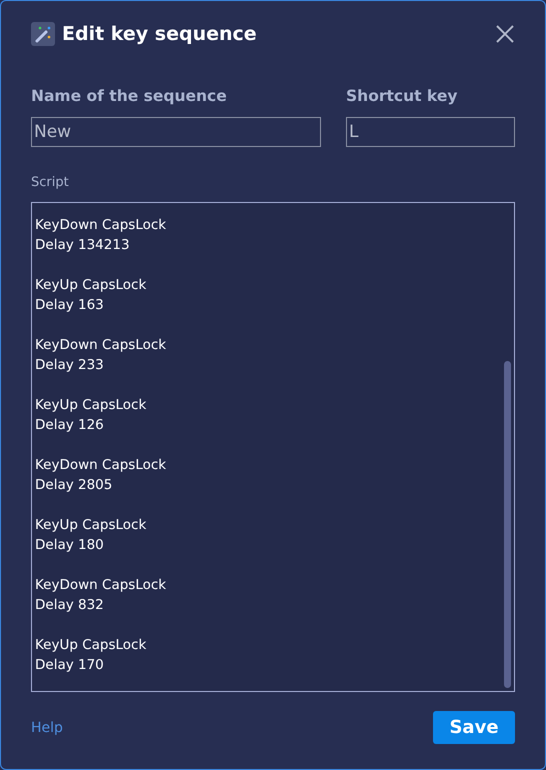 This screenshot has width=546, height=770. Describe the element at coordinates (43, 34) in the screenshot. I see `magic-wand-icon` at that location.